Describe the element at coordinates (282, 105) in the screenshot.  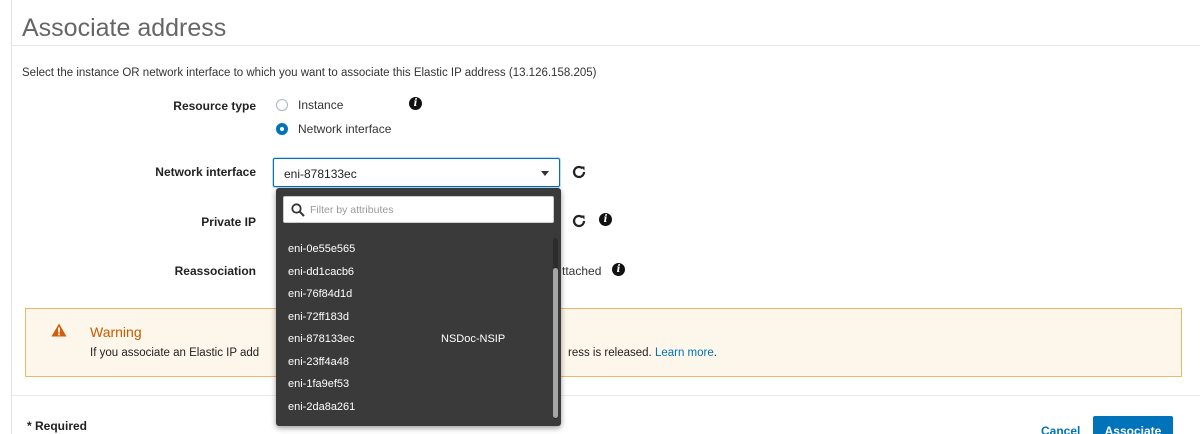
I see `radio-button-instance` at that location.